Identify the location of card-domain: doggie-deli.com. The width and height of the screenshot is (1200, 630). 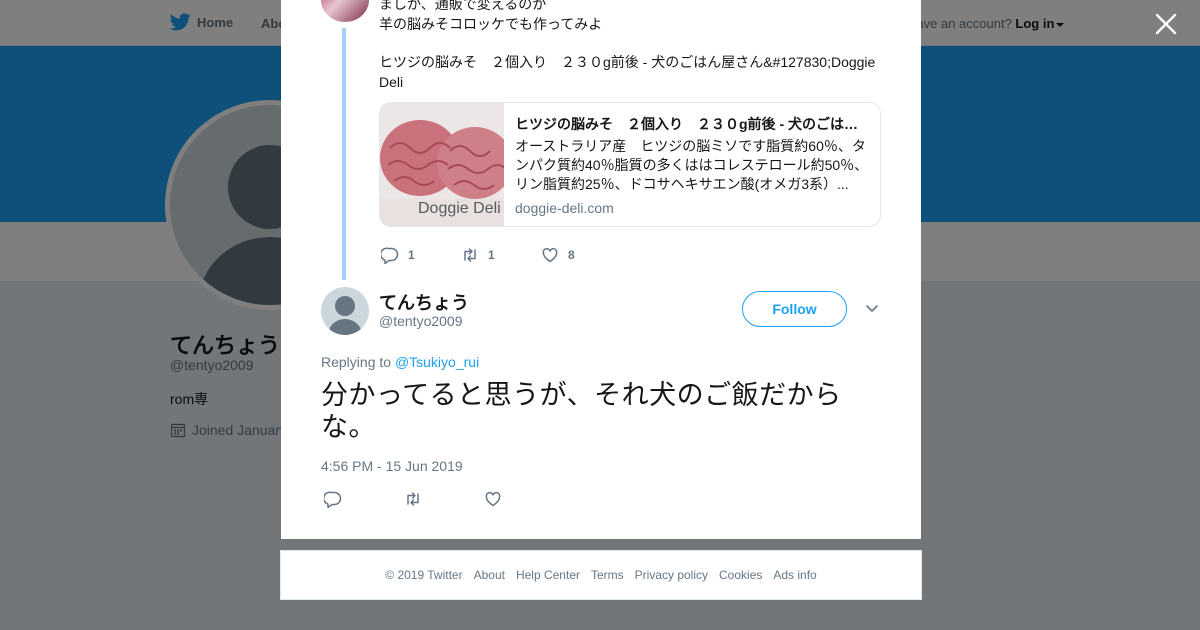
(564, 208).